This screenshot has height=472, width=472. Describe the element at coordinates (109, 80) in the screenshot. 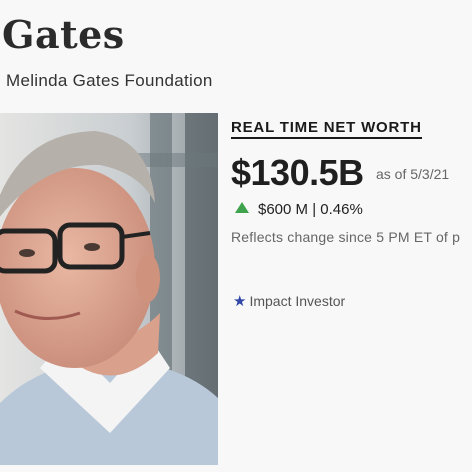

I see `organization-label: Melinda Gates Foundation` at that location.